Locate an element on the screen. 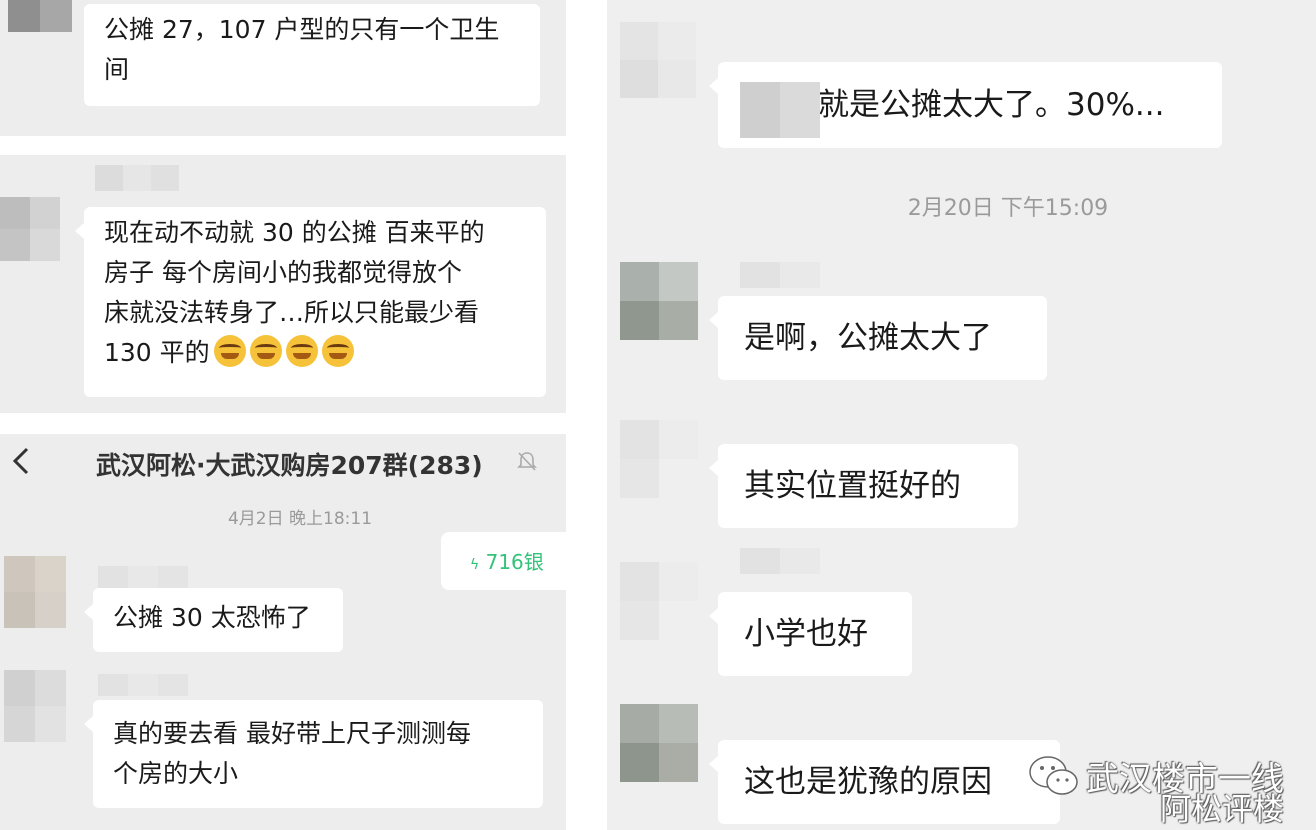 This screenshot has height=830, width=1316. chat-screenshot-1: 公摊 27，107 户型的只有一个卫生 间 is located at coordinates (283, 68).